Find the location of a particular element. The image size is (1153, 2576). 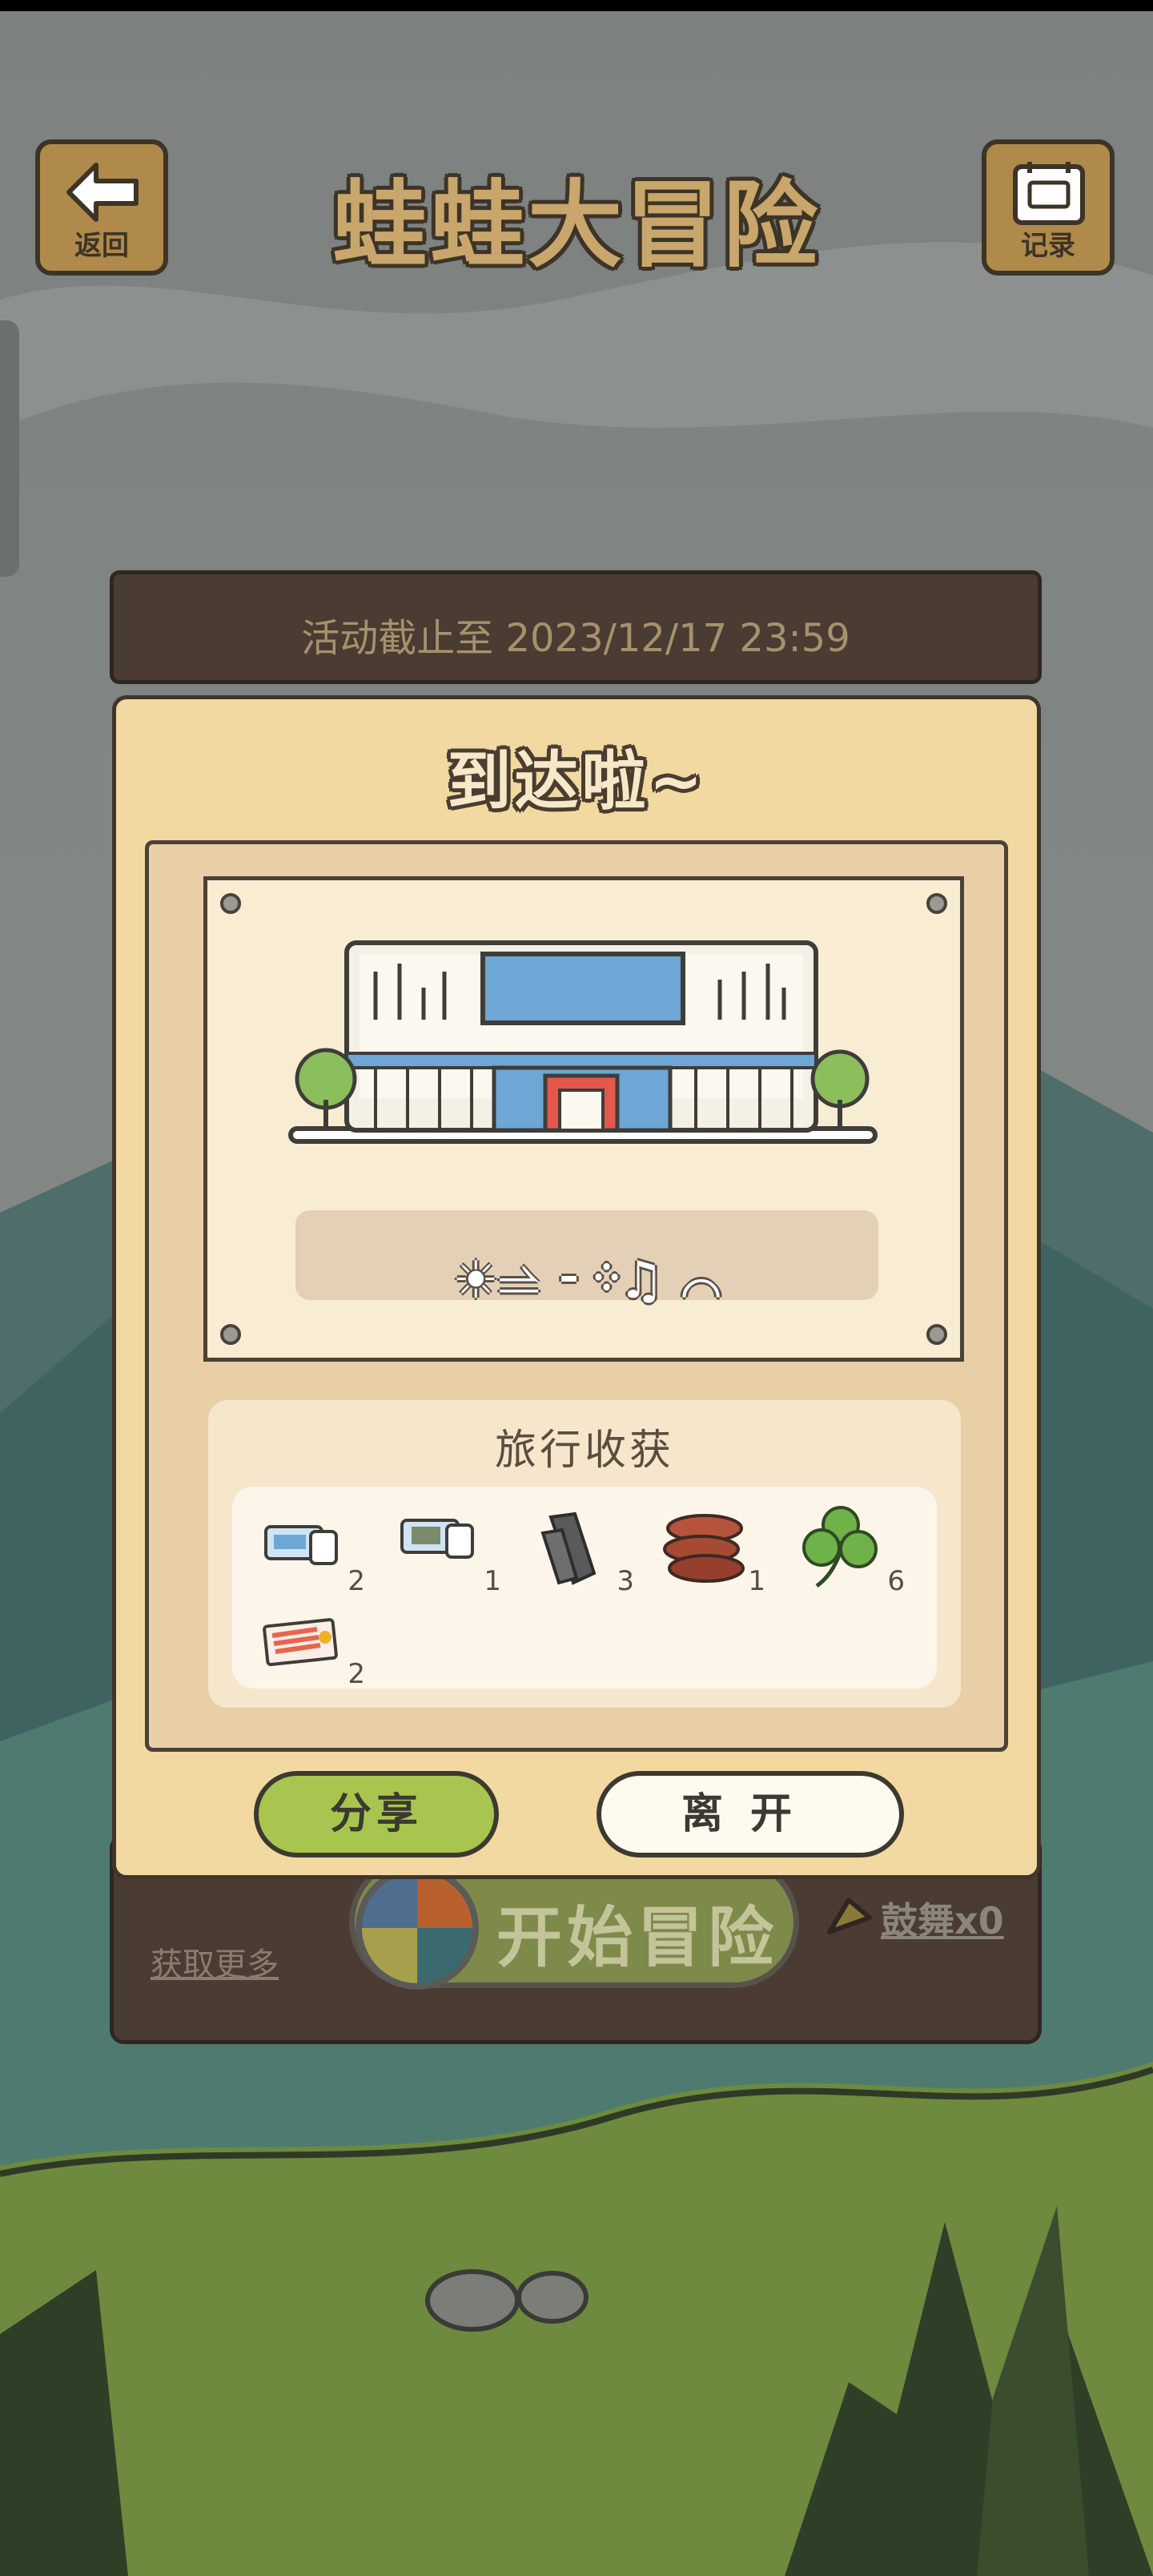

event-deadline-board: 活动截止至 2023/12/17 23:59 is located at coordinates (576, 627).